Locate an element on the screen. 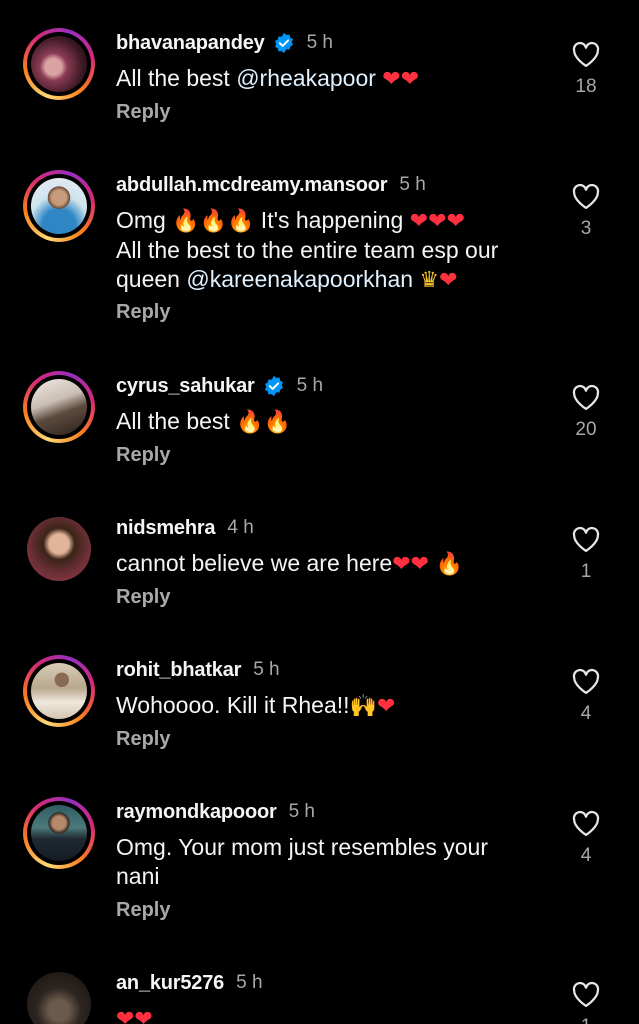 The height and width of the screenshot is (1024, 639). mention-link: @kareenakapoorkhan is located at coordinates (299, 279).